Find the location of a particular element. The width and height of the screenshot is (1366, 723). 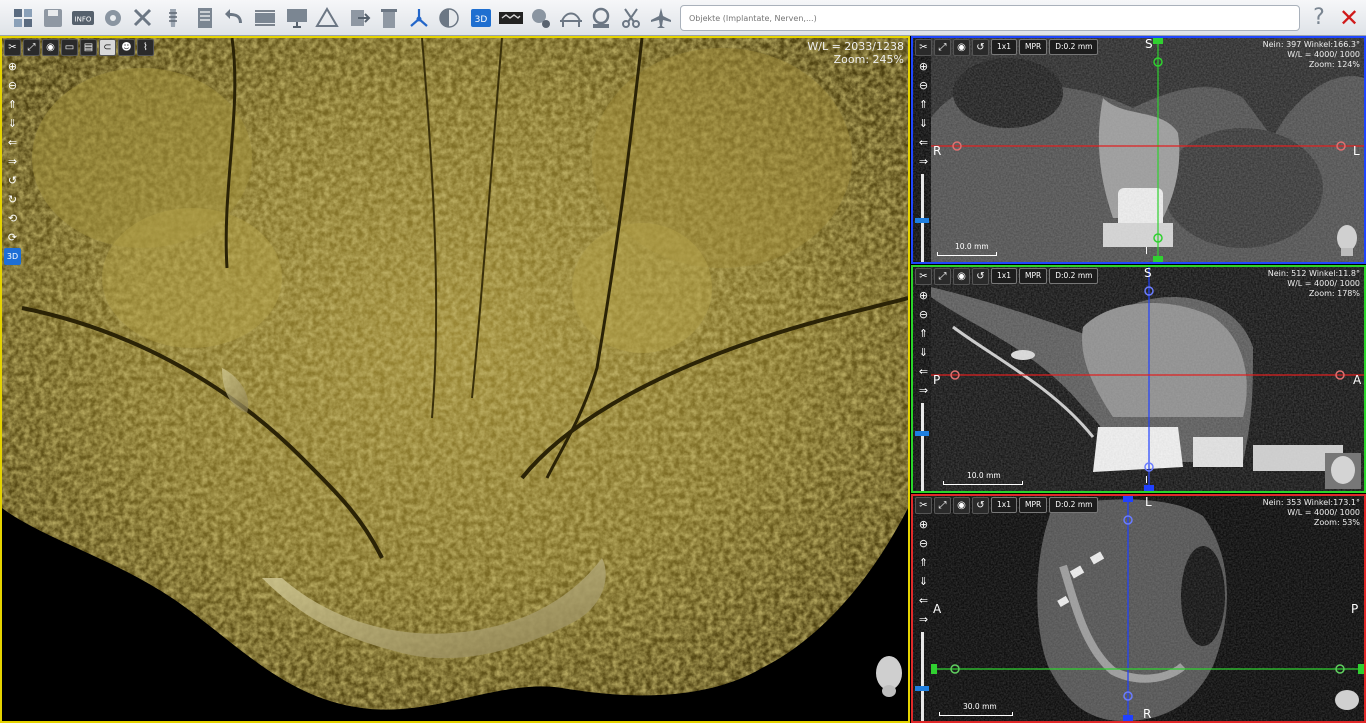

scissors-button is located at coordinates (631, 18).